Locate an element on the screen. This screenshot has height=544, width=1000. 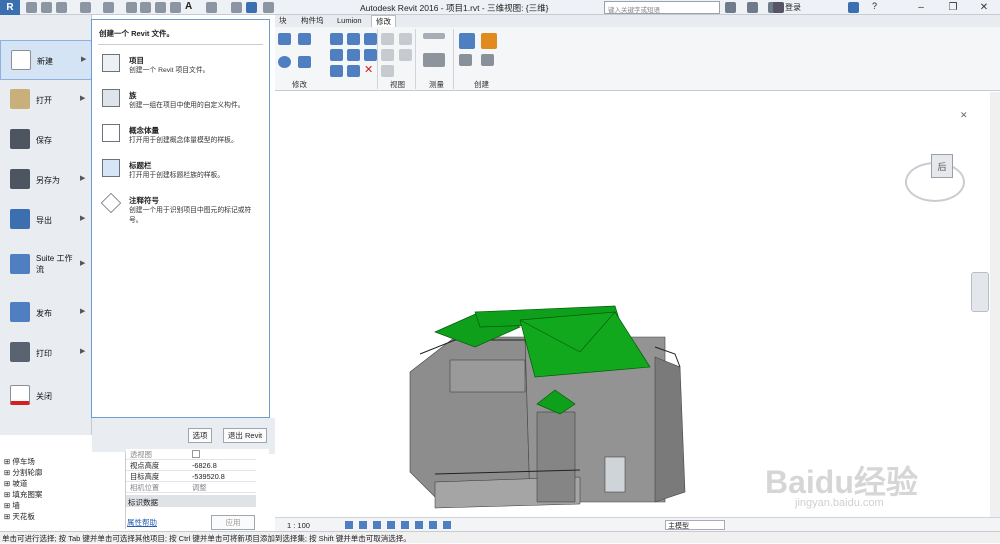
property-label: 相机位置 is located at coordinates (145, 487).